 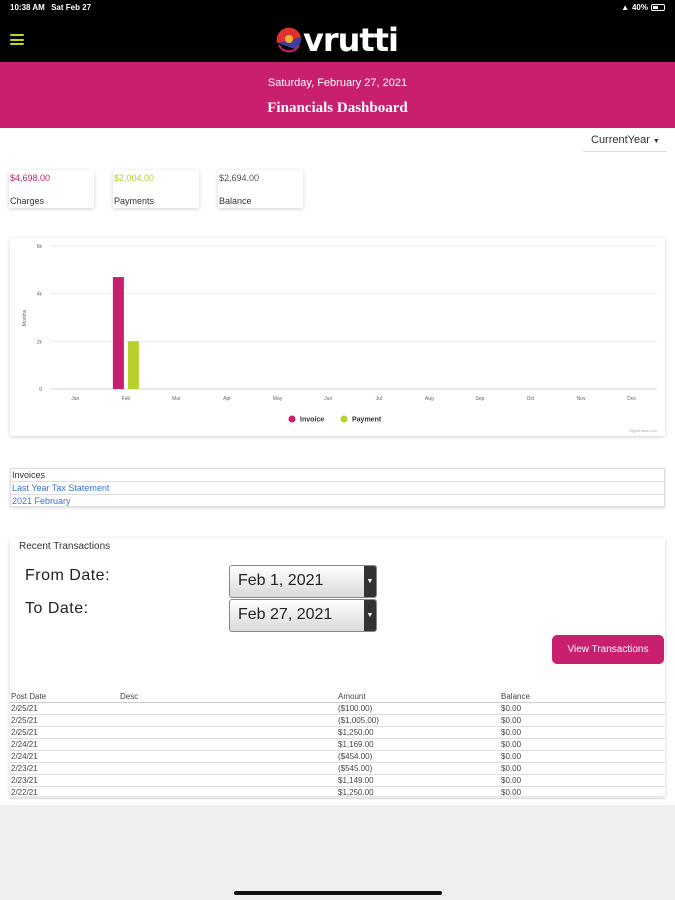 I want to click on payments-card: $2,004.00 Payments, so click(x=156, y=189).